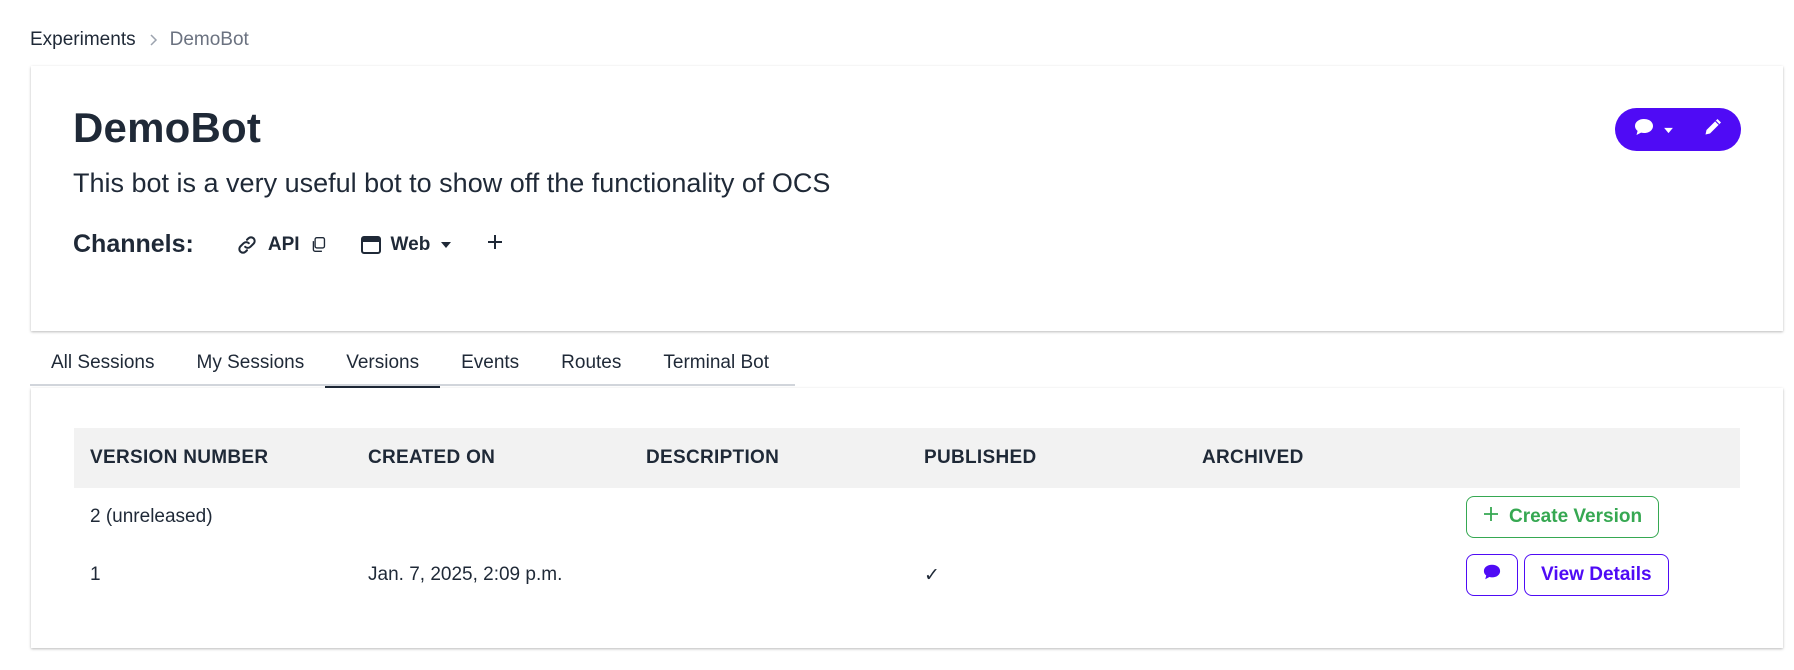 The height and width of the screenshot is (670, 1794). What do you see at coordinates (151, 516) in the screenshot?
I see `version-number-cell: 2 (unreleased)` at bounding box center [151, 516].